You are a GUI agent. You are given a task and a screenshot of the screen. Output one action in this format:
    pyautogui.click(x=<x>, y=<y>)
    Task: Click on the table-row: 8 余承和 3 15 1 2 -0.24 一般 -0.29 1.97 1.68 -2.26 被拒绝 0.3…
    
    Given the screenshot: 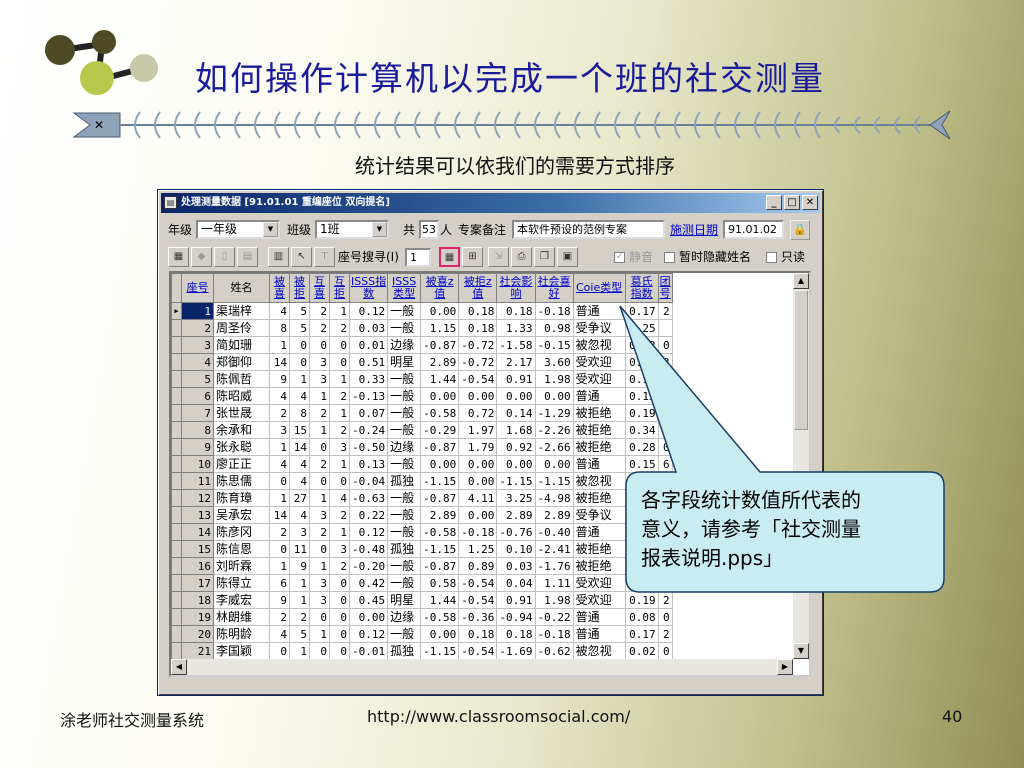 What is the action you would take?
    pyautogui.click(x=422, y=430)
    